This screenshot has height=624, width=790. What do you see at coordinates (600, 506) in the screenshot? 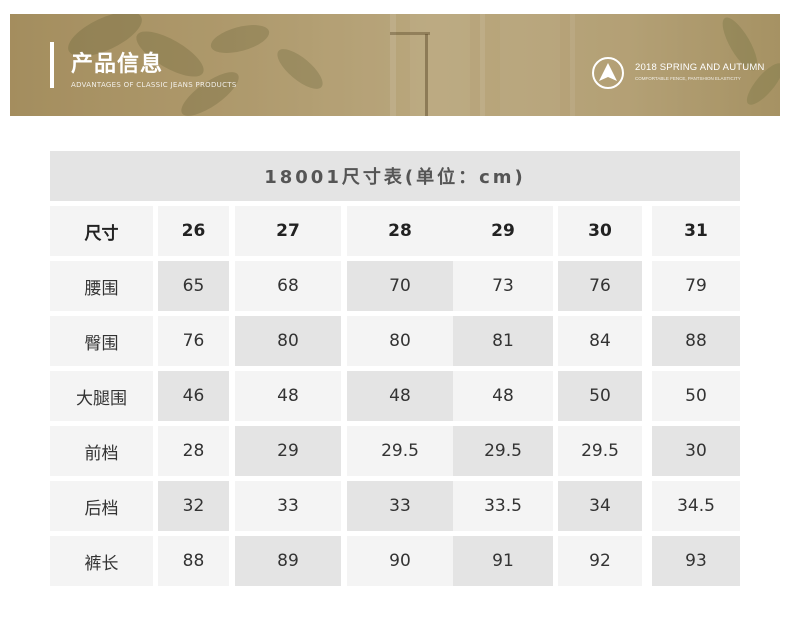
I see `table-cell: 34` at bounding box center [600, 506].